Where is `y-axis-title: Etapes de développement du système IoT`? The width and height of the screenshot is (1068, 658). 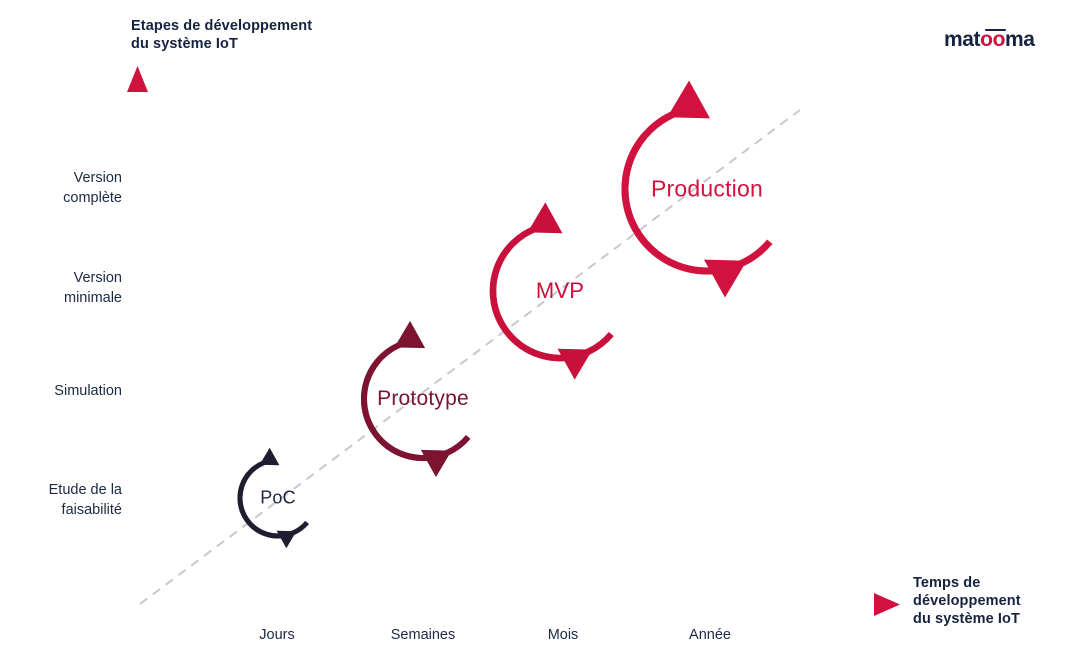 y-axis-title: Etapes de développement du système IoT is located at coordinates (222, 35).